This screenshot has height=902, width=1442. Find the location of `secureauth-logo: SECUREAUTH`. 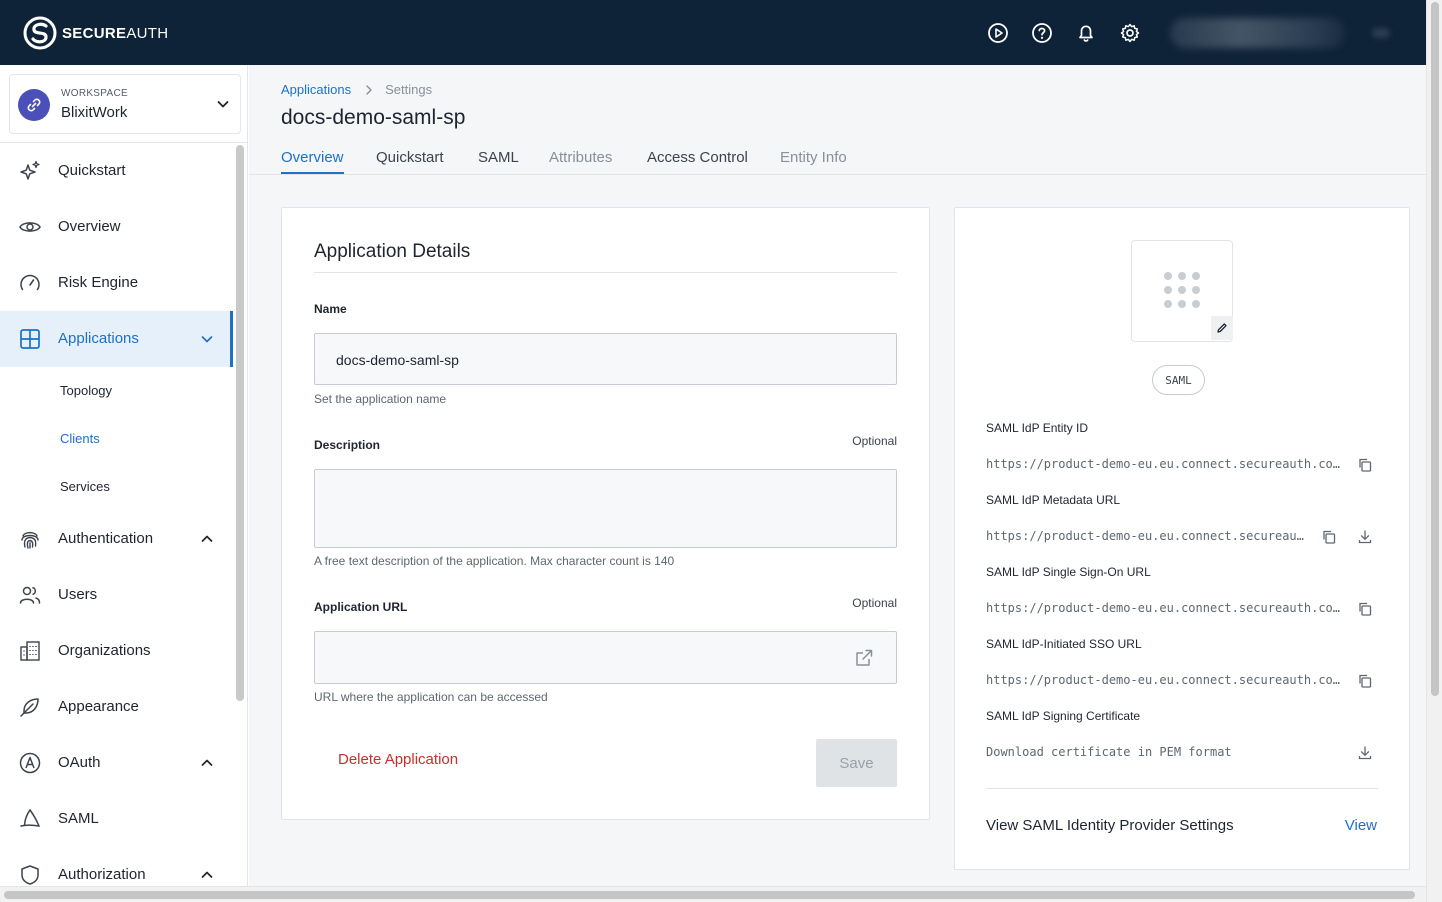

secureauth-logo: SECUREAUTH is located at coordinates (95, 33).